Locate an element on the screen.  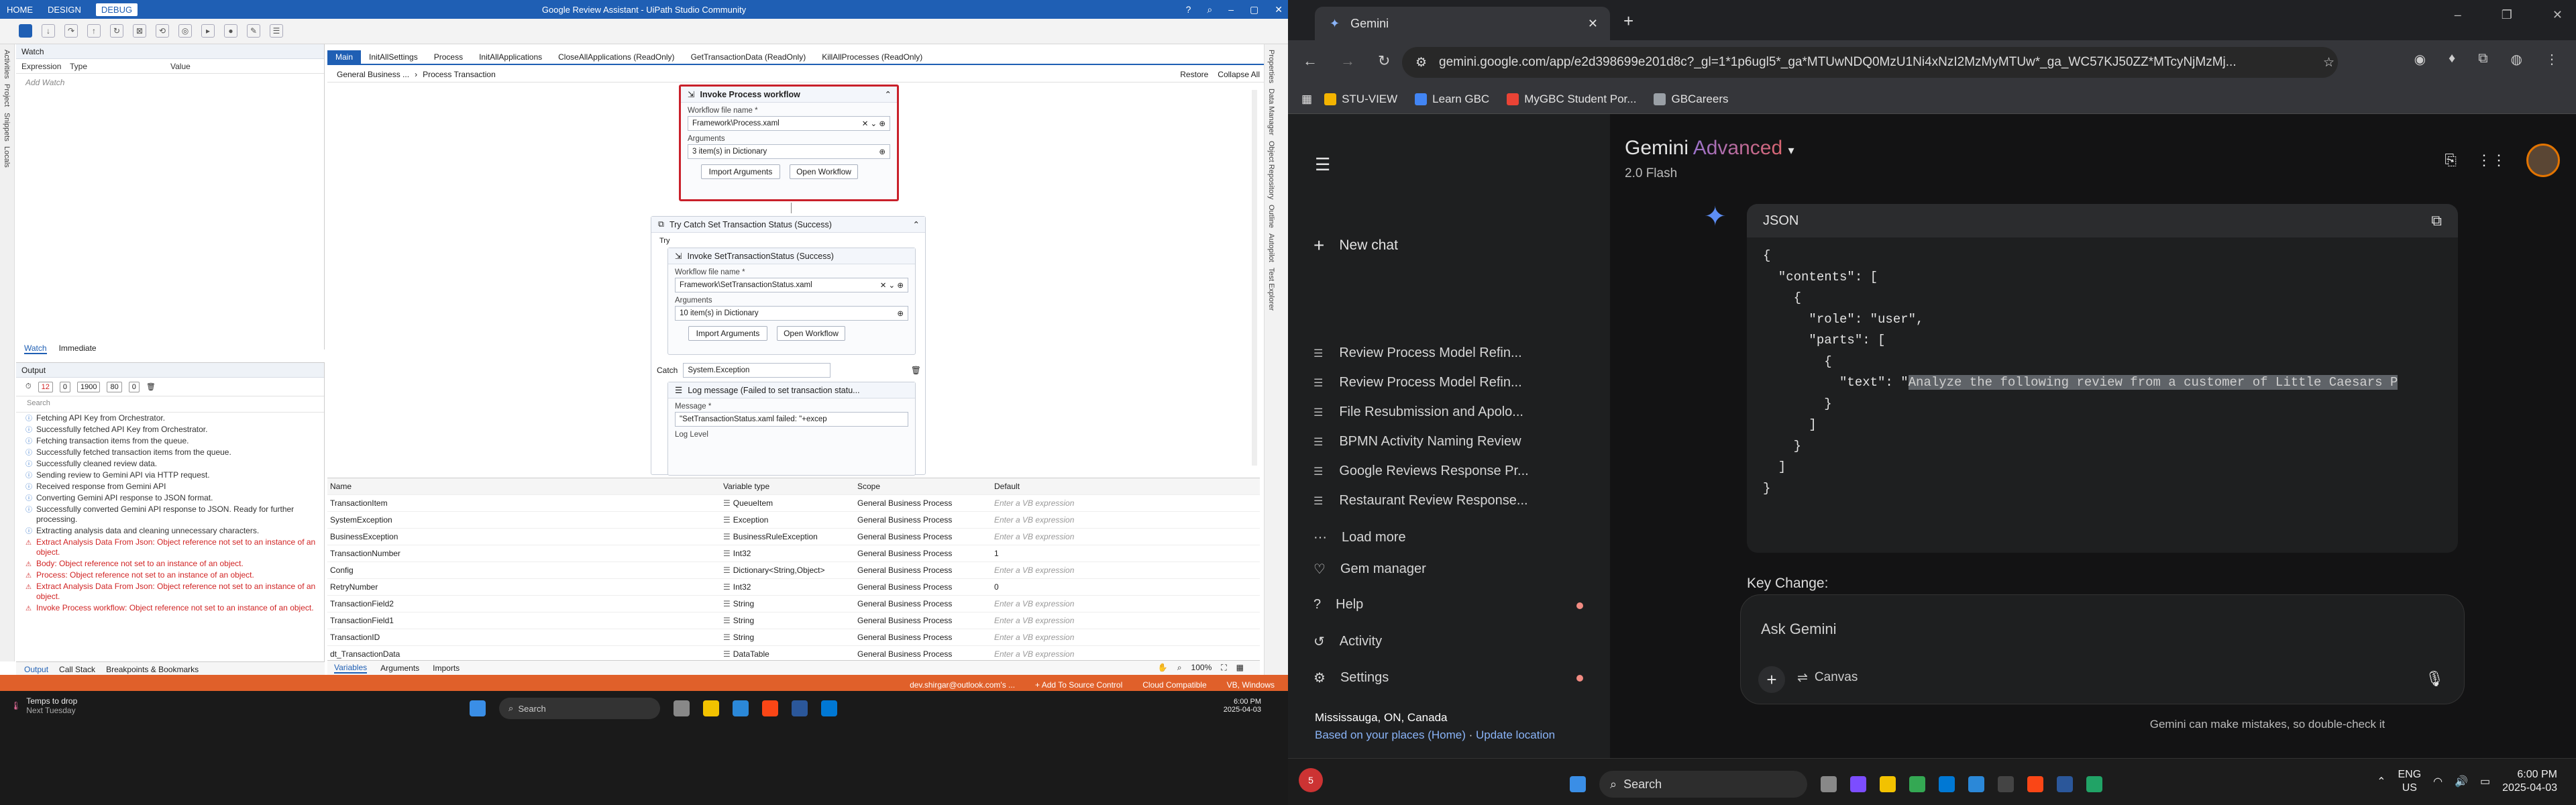
tab-watch: Watch is located at coordinates (35, 348).